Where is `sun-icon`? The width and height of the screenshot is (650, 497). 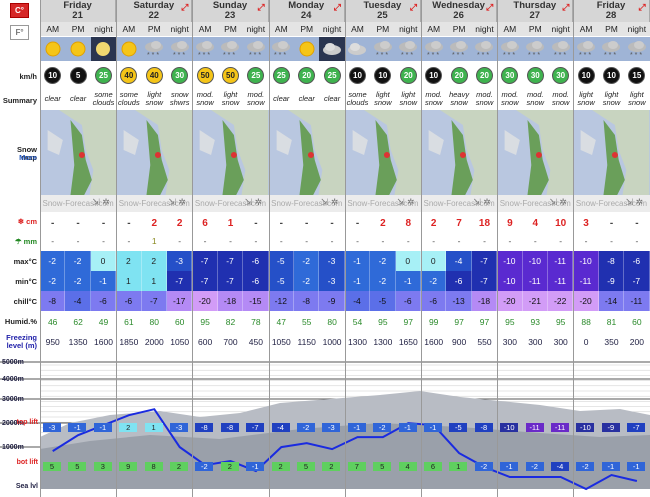
sun-icon is located at coordinates (78, 49).